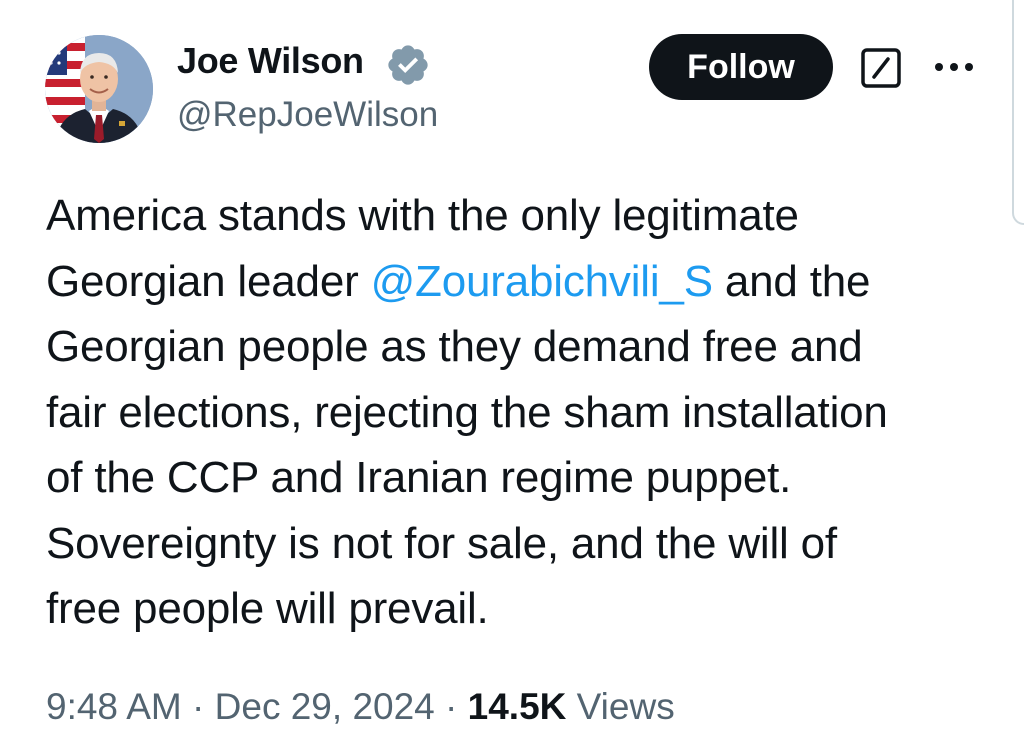  What do you see at coordinates (881, 68) in the screenshot?
I see `grok-icon` at bounding box center [881, 68].